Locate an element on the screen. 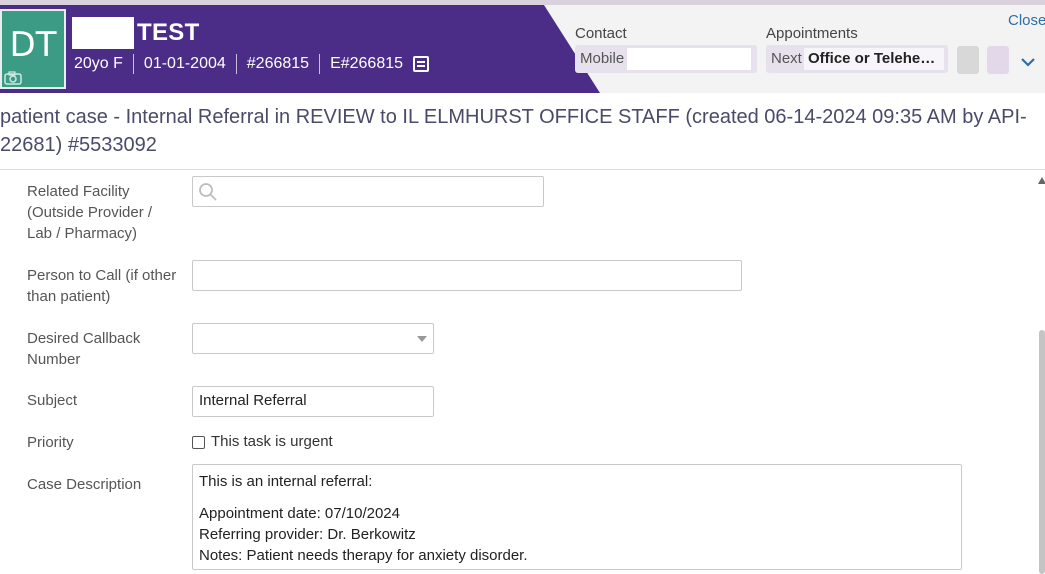 The image size is (1045, 574). patient-name: TEST is located at coordinates (168, 33).